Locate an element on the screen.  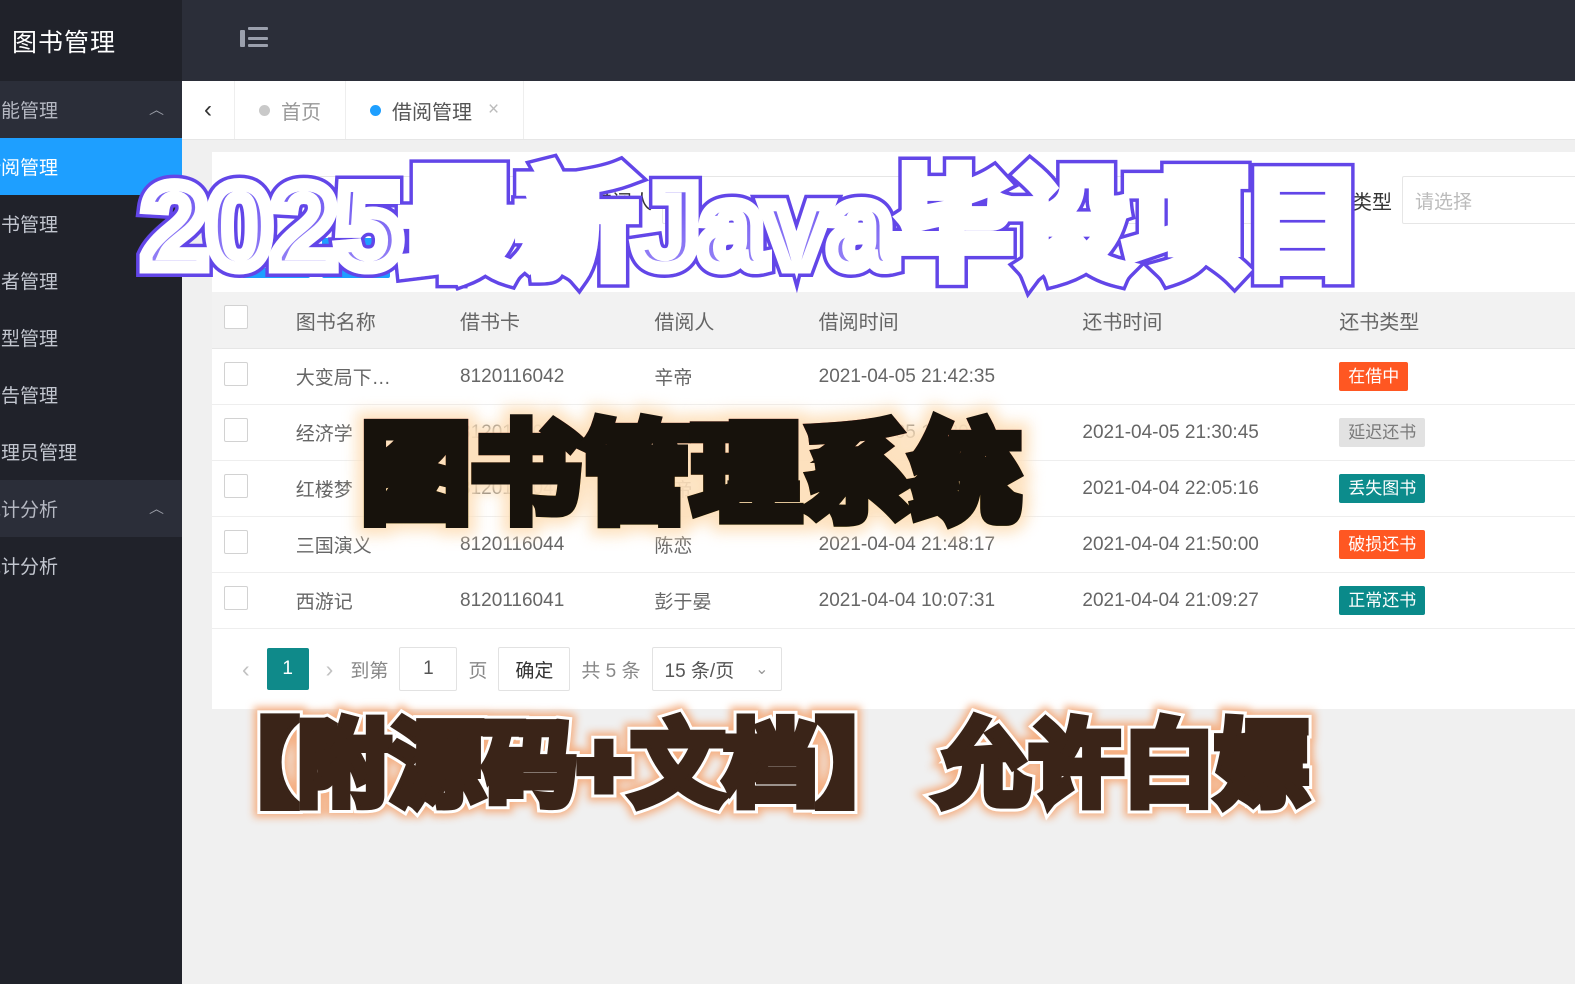
search-field-person-label: 借阅人 is located at coordinates (622, 202).